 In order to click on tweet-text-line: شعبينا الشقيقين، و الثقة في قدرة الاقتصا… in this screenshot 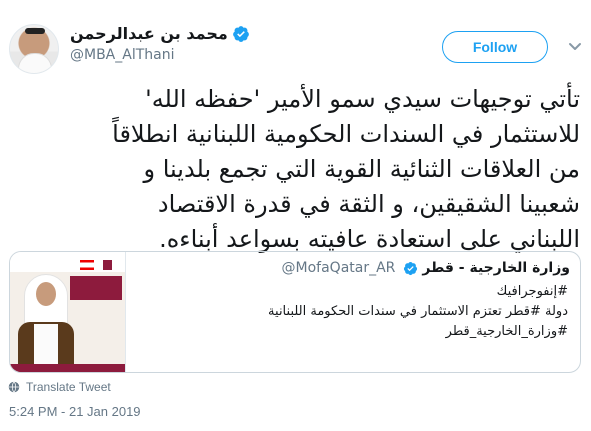, I will do `click(368, 204)`.